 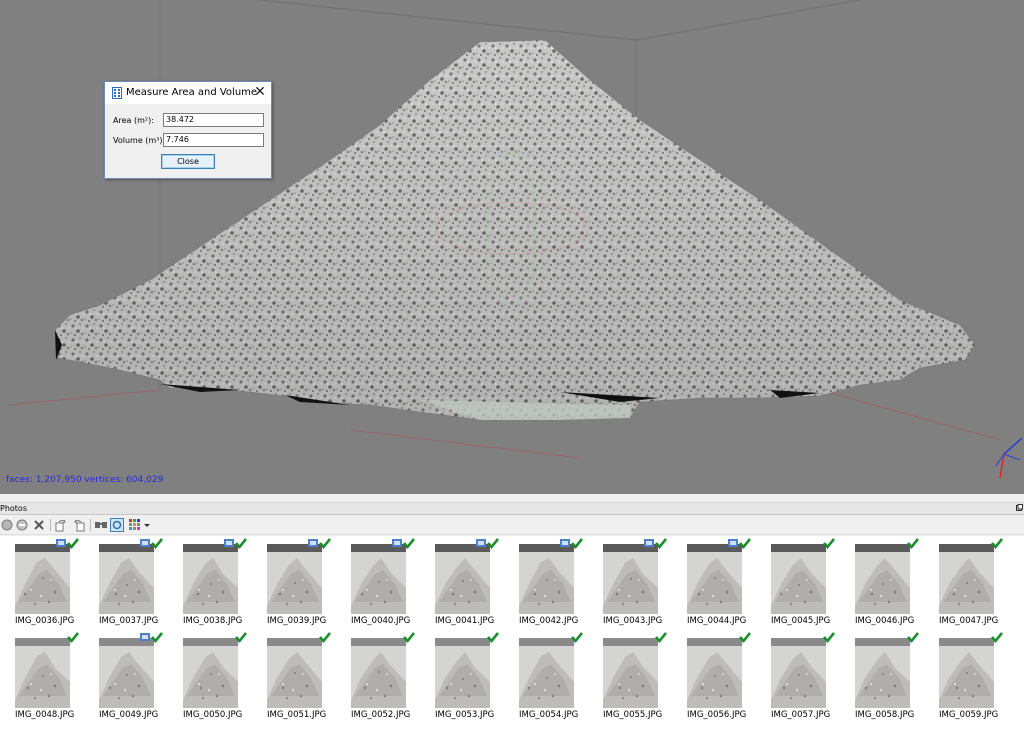 I want to click on photo-filename: IMG_0046.JPG, so click(x=885, y=621).